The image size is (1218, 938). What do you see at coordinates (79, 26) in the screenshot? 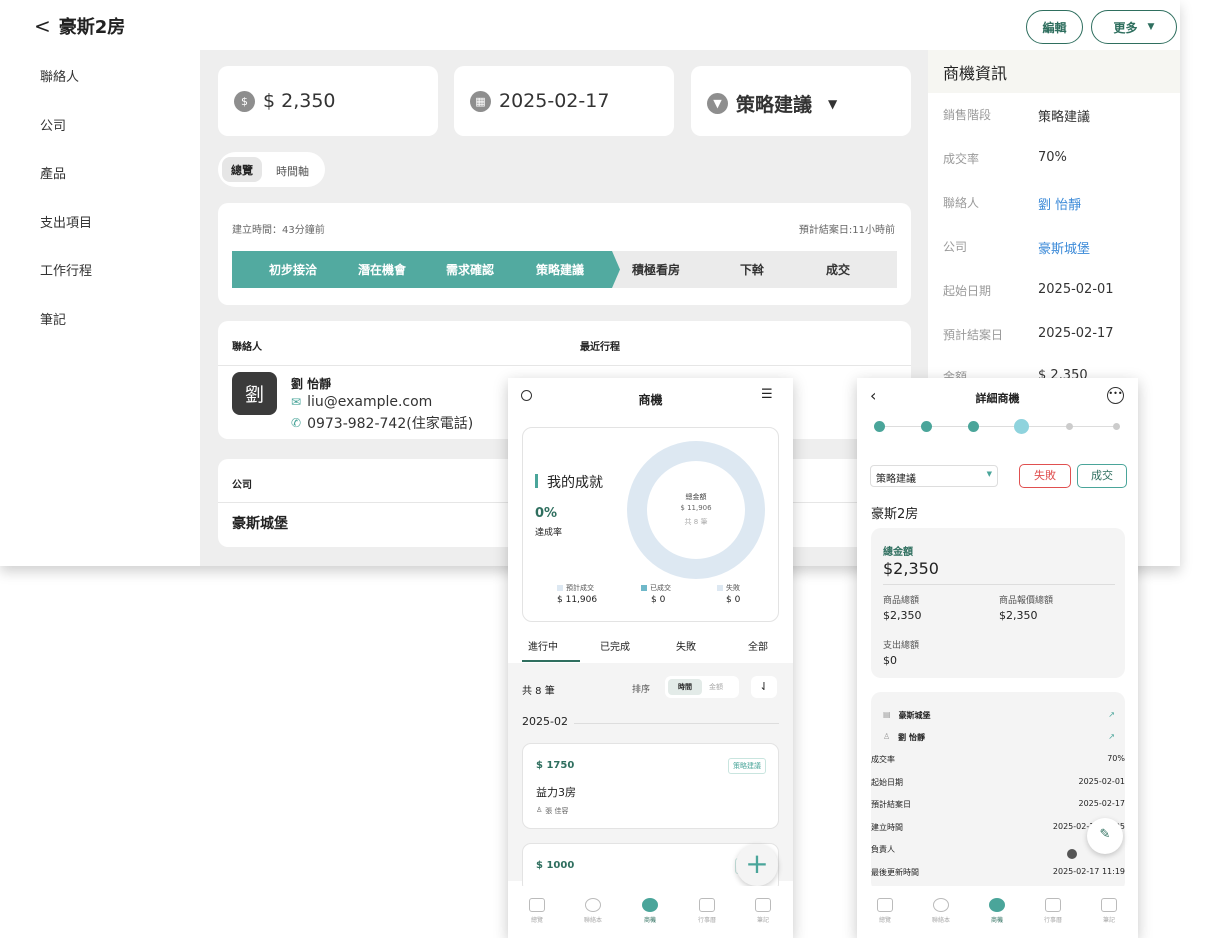
I see `back-button: < 豪斯2房` at bounding box center [79, 26].